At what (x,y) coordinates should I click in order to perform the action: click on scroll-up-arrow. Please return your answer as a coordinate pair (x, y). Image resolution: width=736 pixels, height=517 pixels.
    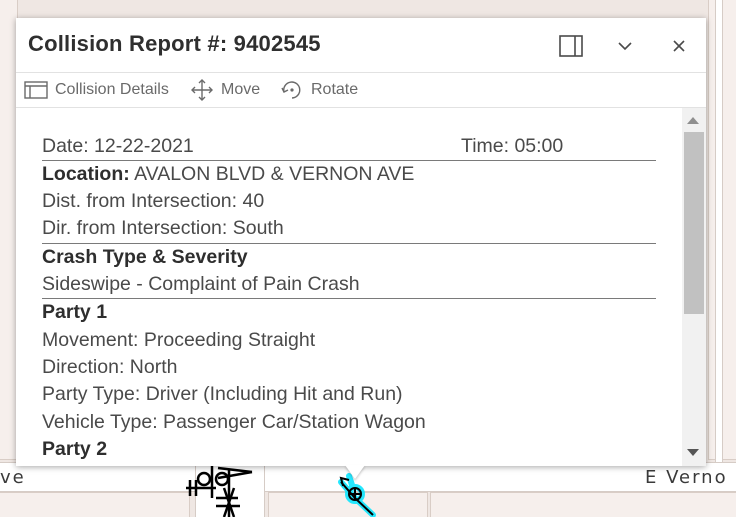
    Looking at the image, I should click on (693, 120).